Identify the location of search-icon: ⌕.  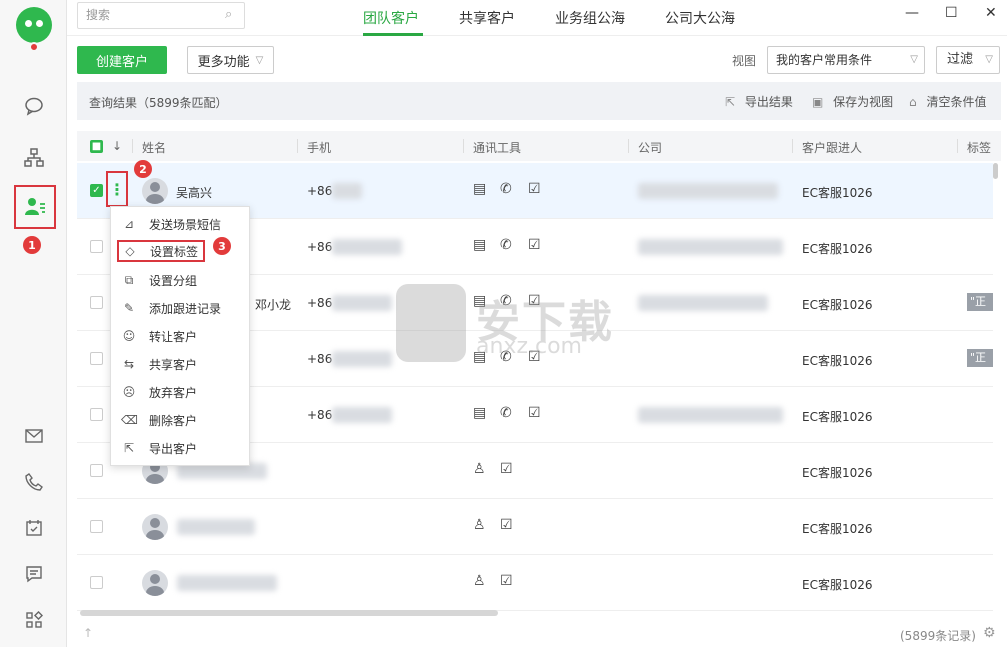
(228, 14).